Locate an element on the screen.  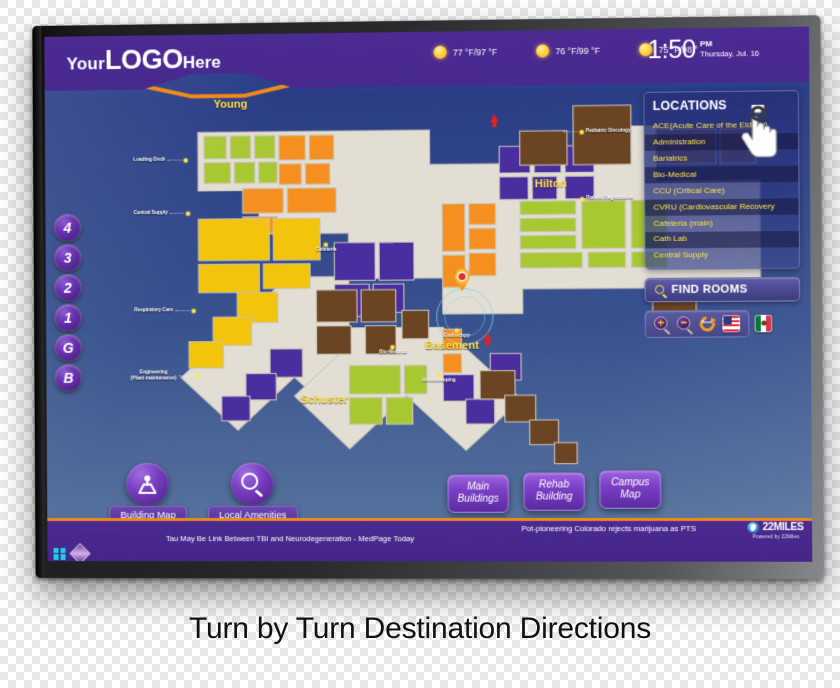
poi-label: Respiratory Care is located at coordinates (154, 311).